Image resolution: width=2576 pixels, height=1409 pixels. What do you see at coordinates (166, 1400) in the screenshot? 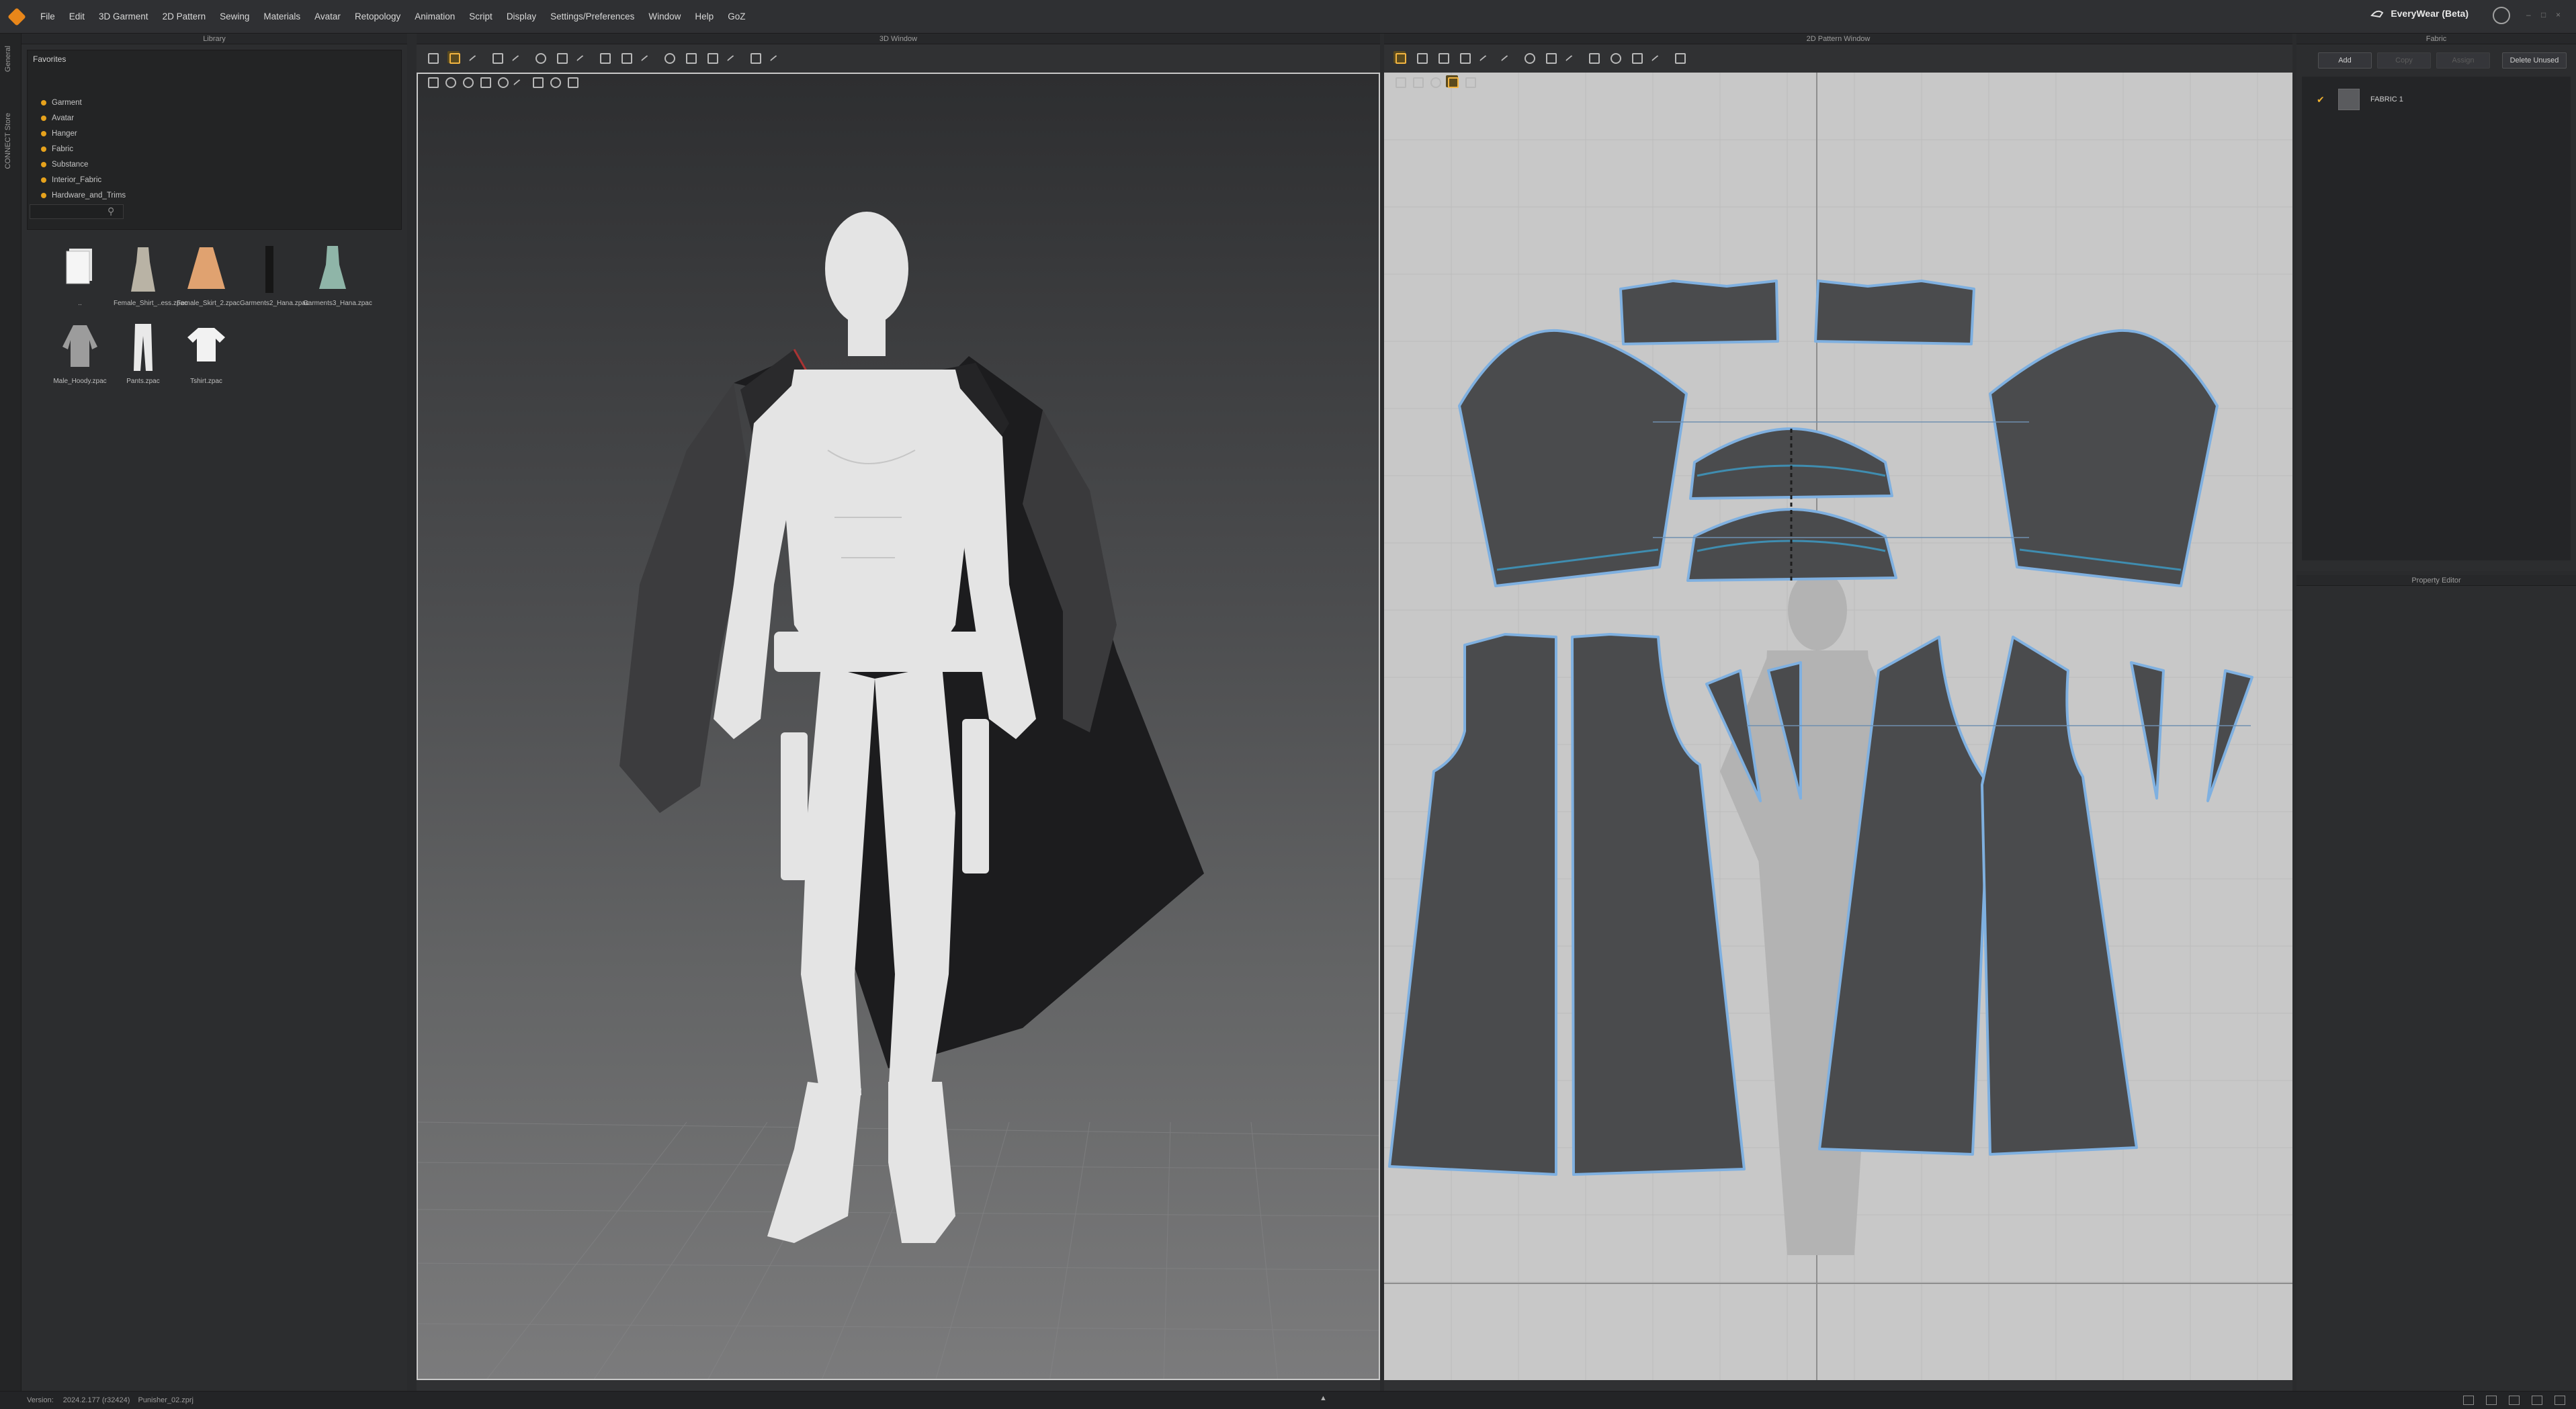
I see `file-name: Punisher_02.zprj` at bounding box center [166, 1400].